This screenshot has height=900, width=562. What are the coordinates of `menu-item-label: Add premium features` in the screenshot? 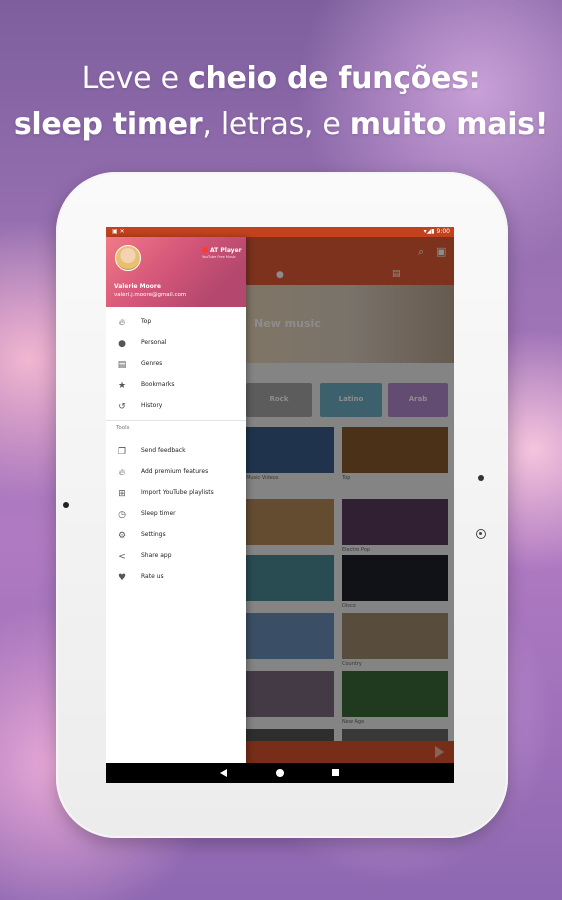 It's located at (175, 471).